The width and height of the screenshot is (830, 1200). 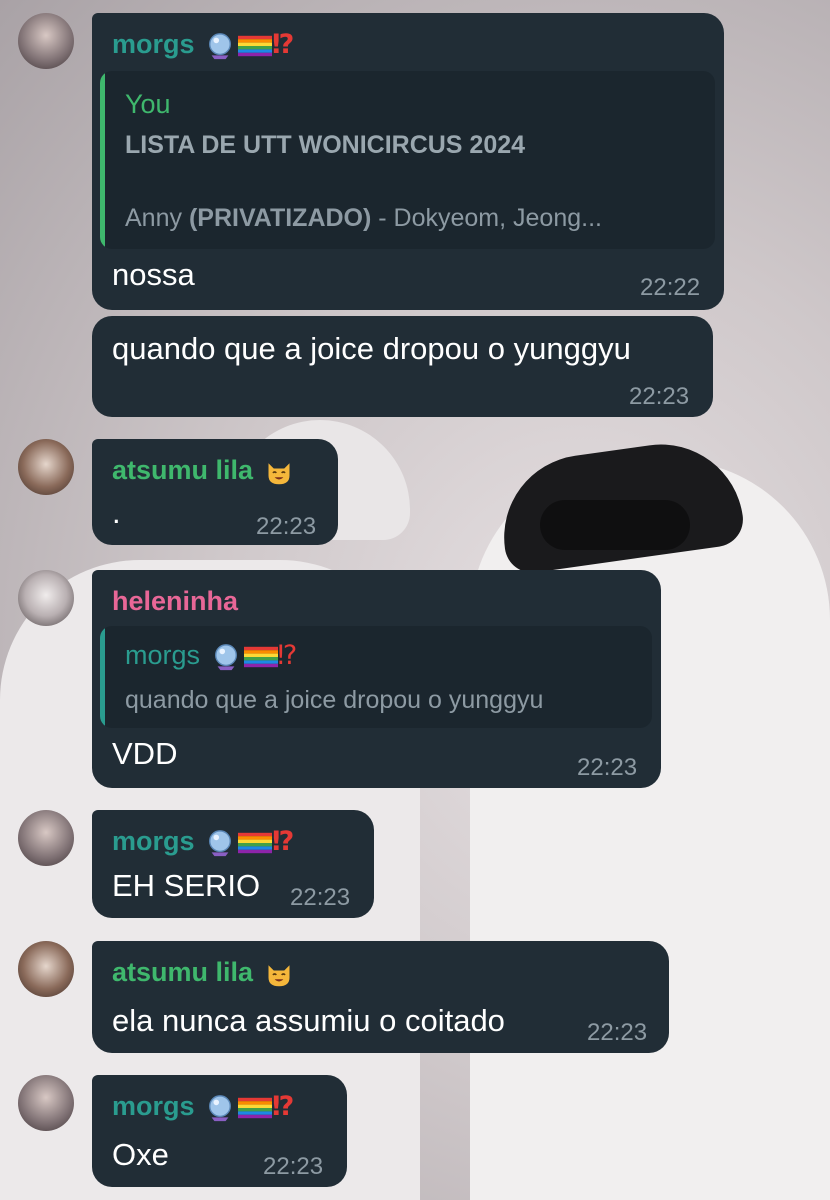 I want to click on quoted-author: morgs ⁉, so click(x=211, y=655).